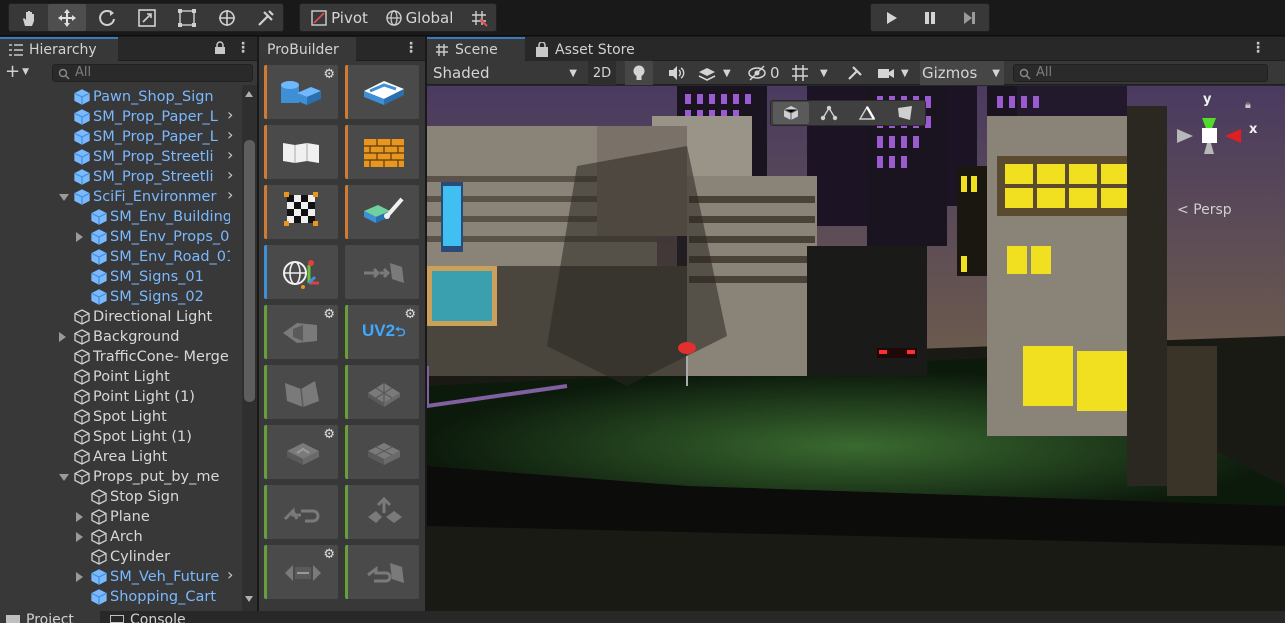 The height and width of the screenshot is (623, 1285). Describe the element at coordinates (382, 272) in the screenshot. I see `mirror-objects-button` at that location.